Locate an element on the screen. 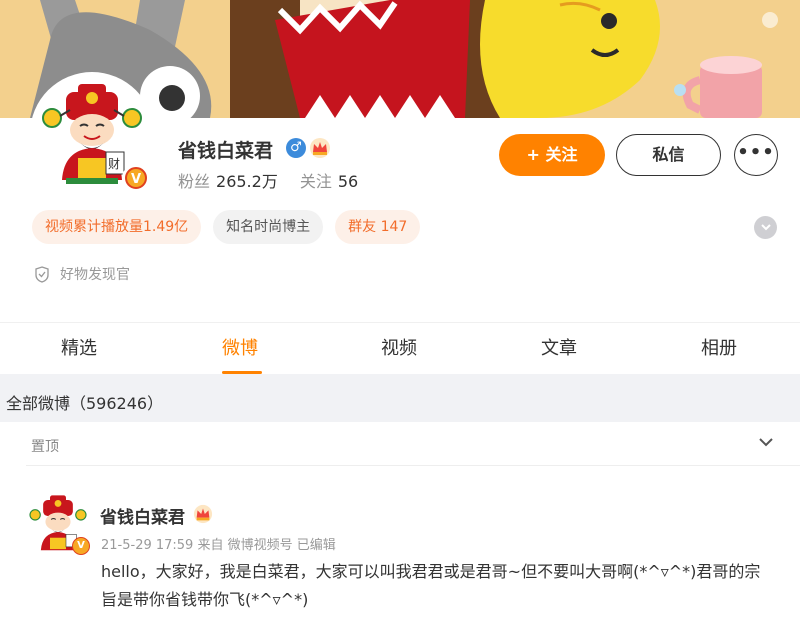  shop-row: 好物发现官 is located at coordinates (82, 274).